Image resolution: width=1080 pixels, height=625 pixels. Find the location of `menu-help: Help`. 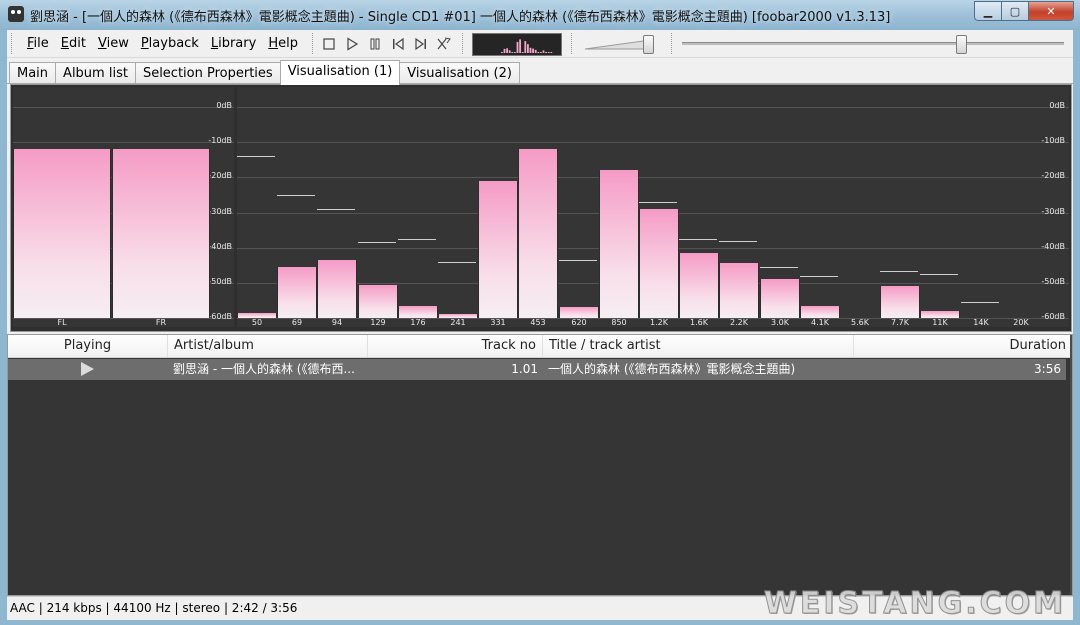

menu-help: Help is located at coordinates (283, 43).